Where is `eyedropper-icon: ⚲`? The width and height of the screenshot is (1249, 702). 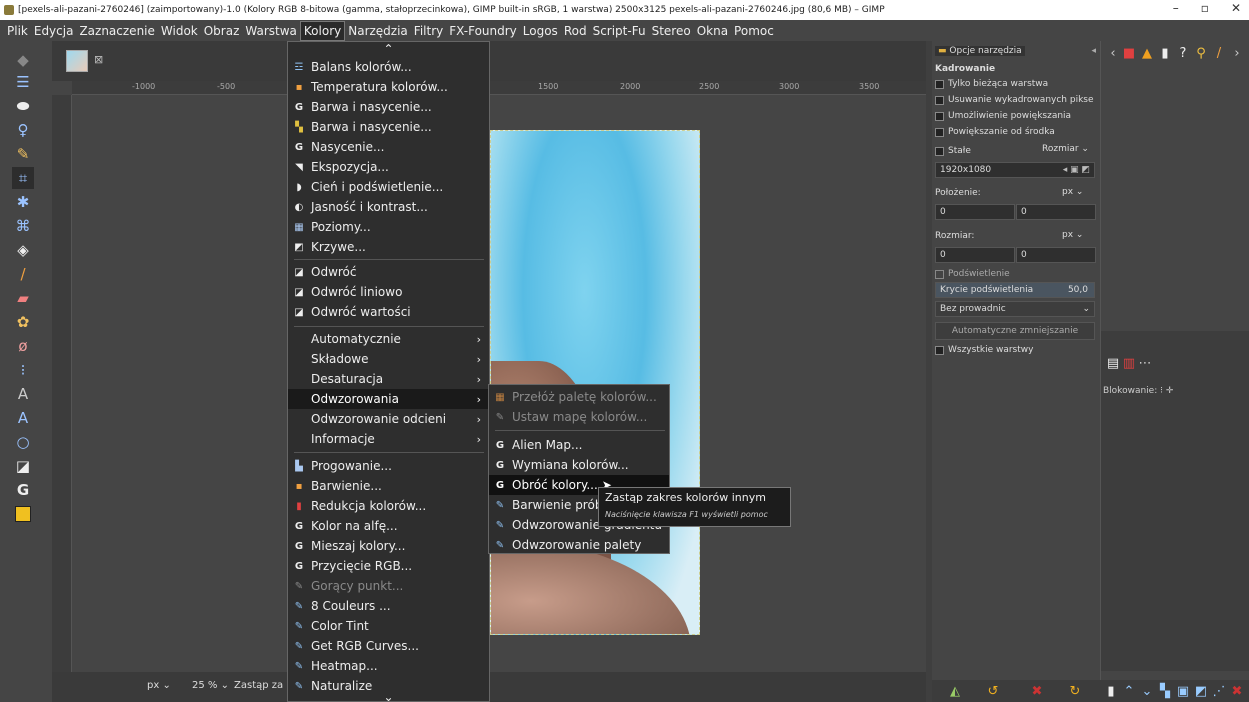
eyedropper-icon: ⚲ is located at coordinates (1201, 53).